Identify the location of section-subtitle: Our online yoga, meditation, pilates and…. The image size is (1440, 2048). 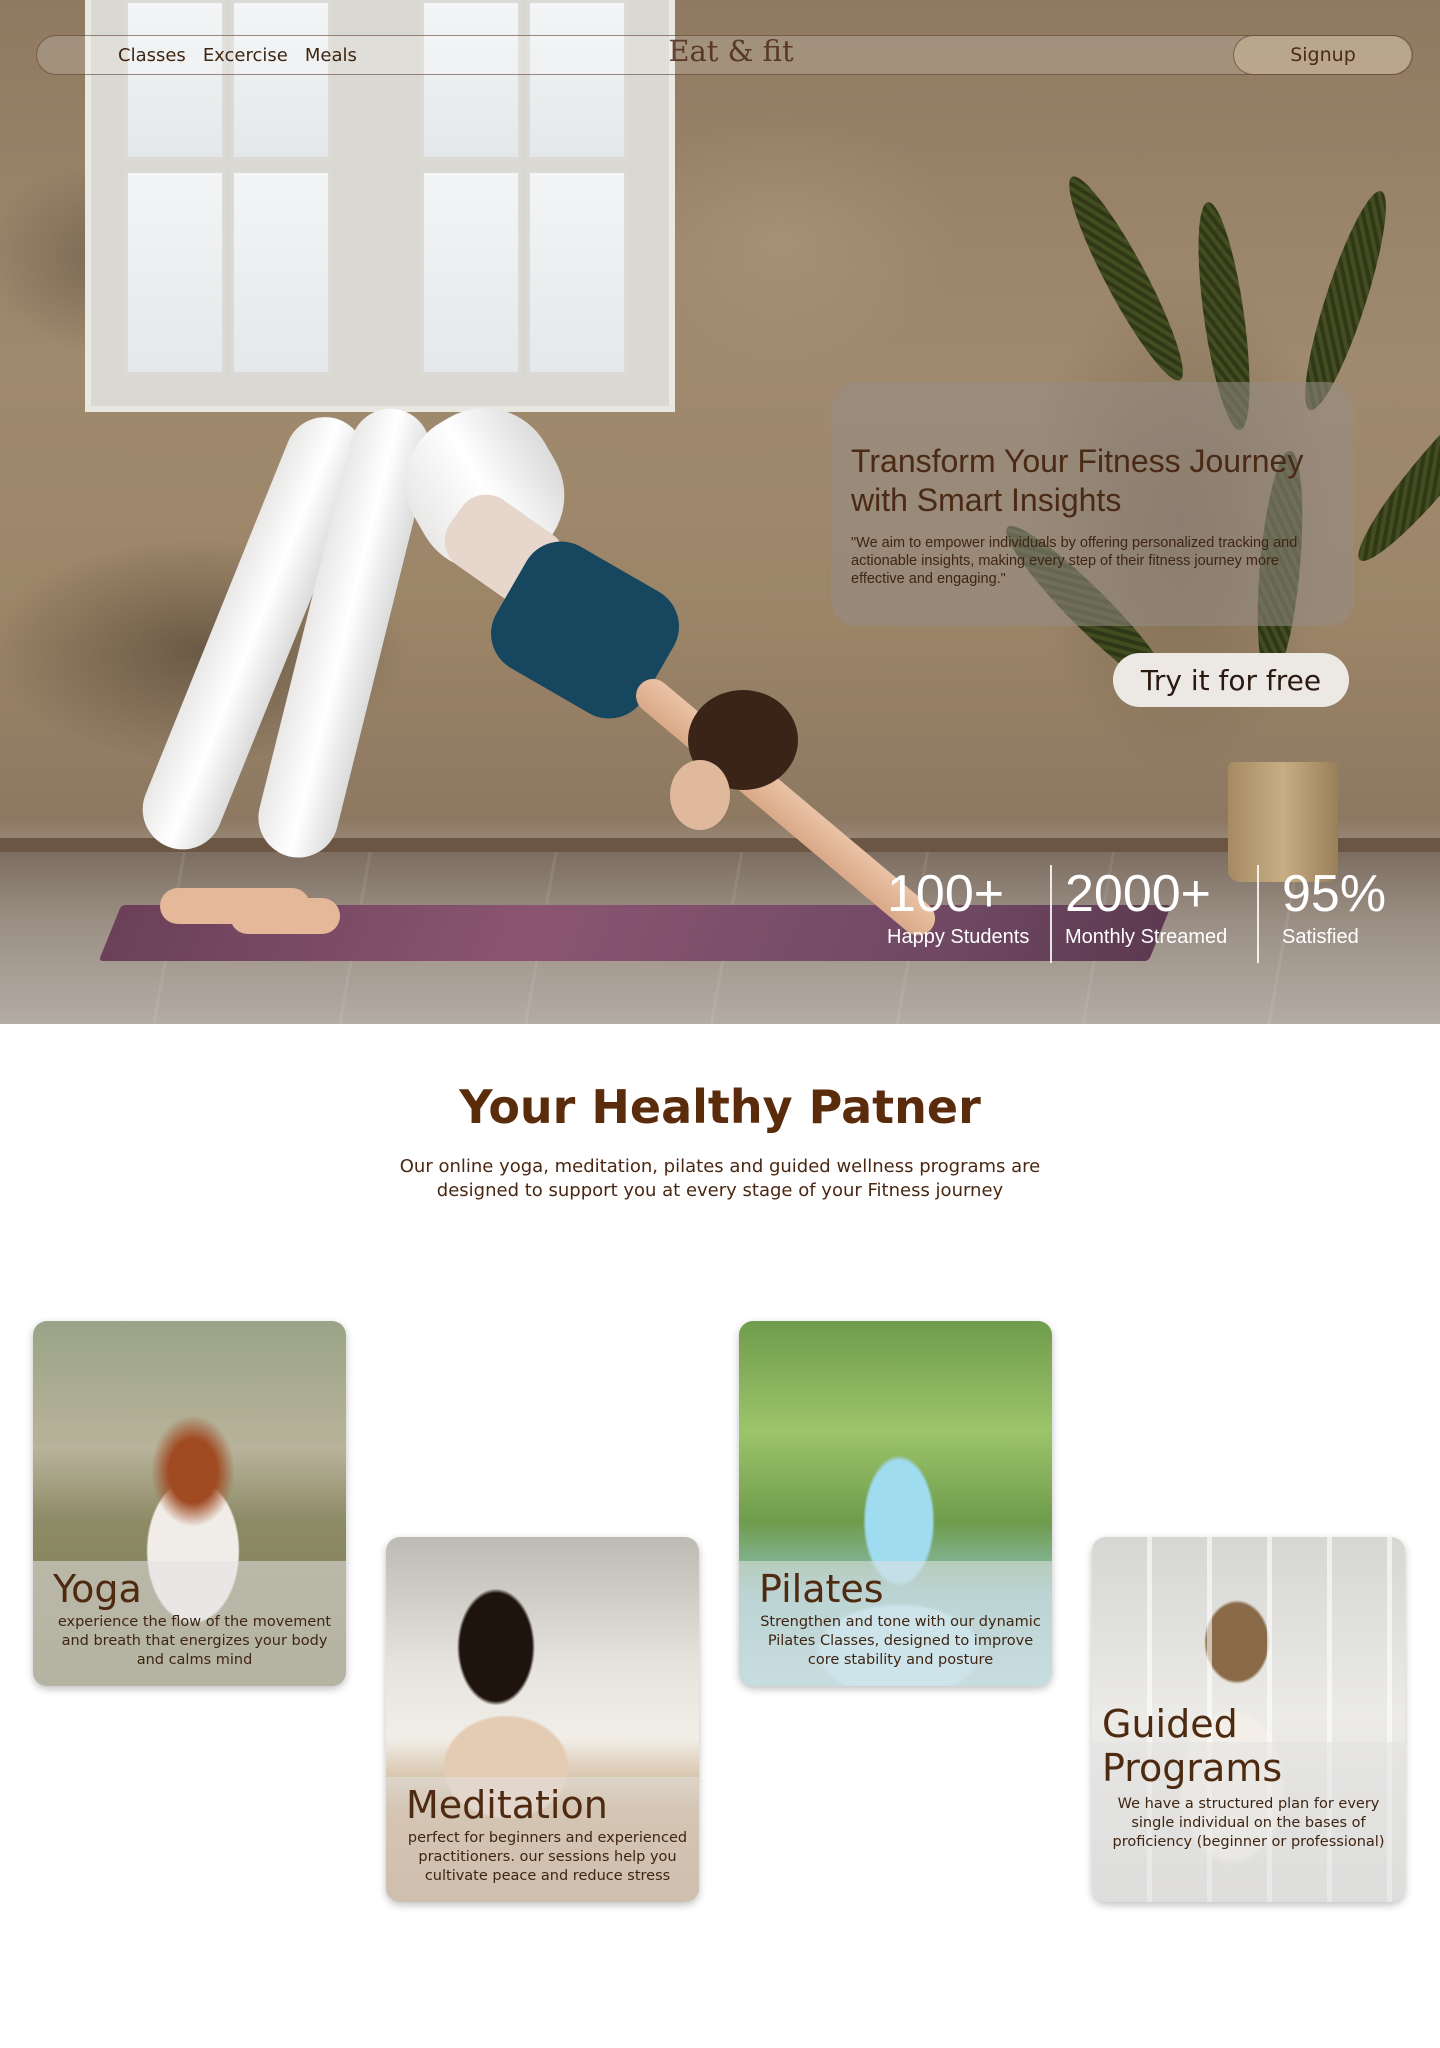
(720, 1178).